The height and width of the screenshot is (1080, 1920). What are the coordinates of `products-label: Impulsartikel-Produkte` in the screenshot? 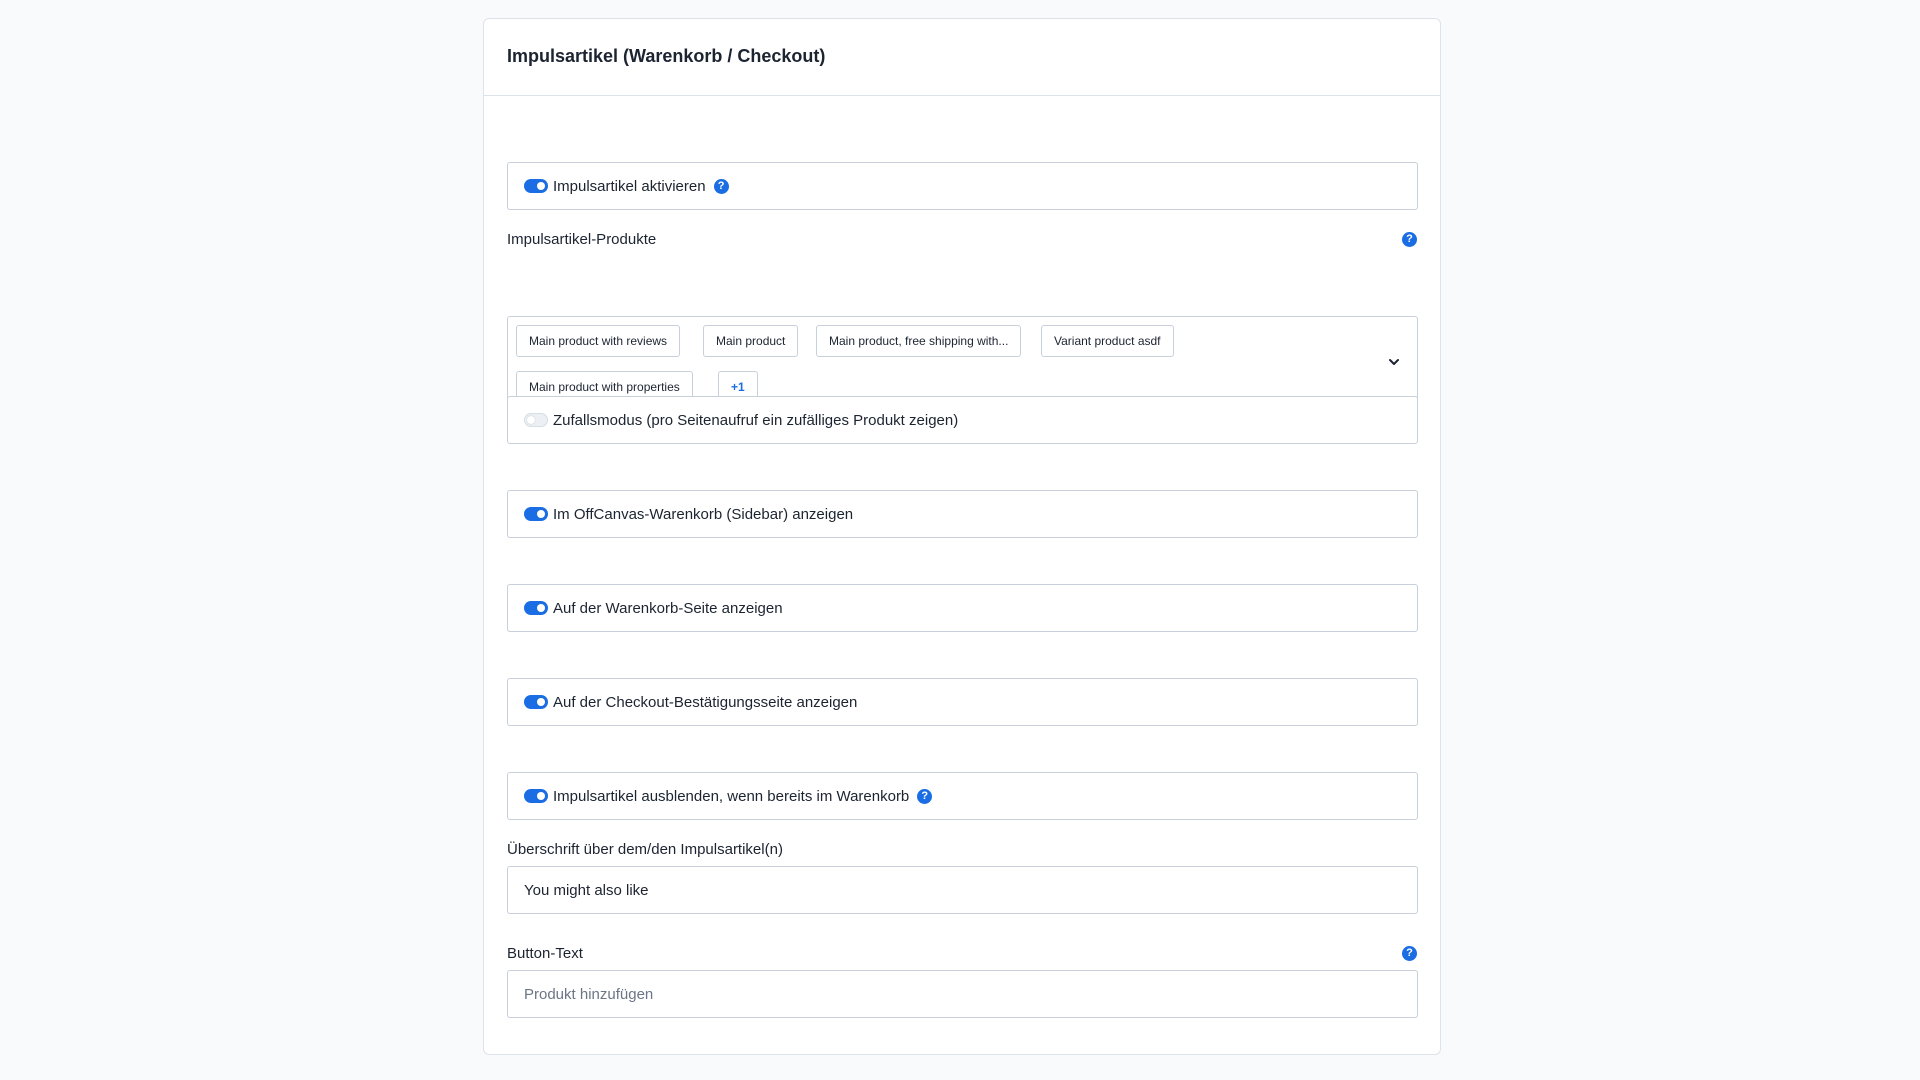 It's located at (582, 239).